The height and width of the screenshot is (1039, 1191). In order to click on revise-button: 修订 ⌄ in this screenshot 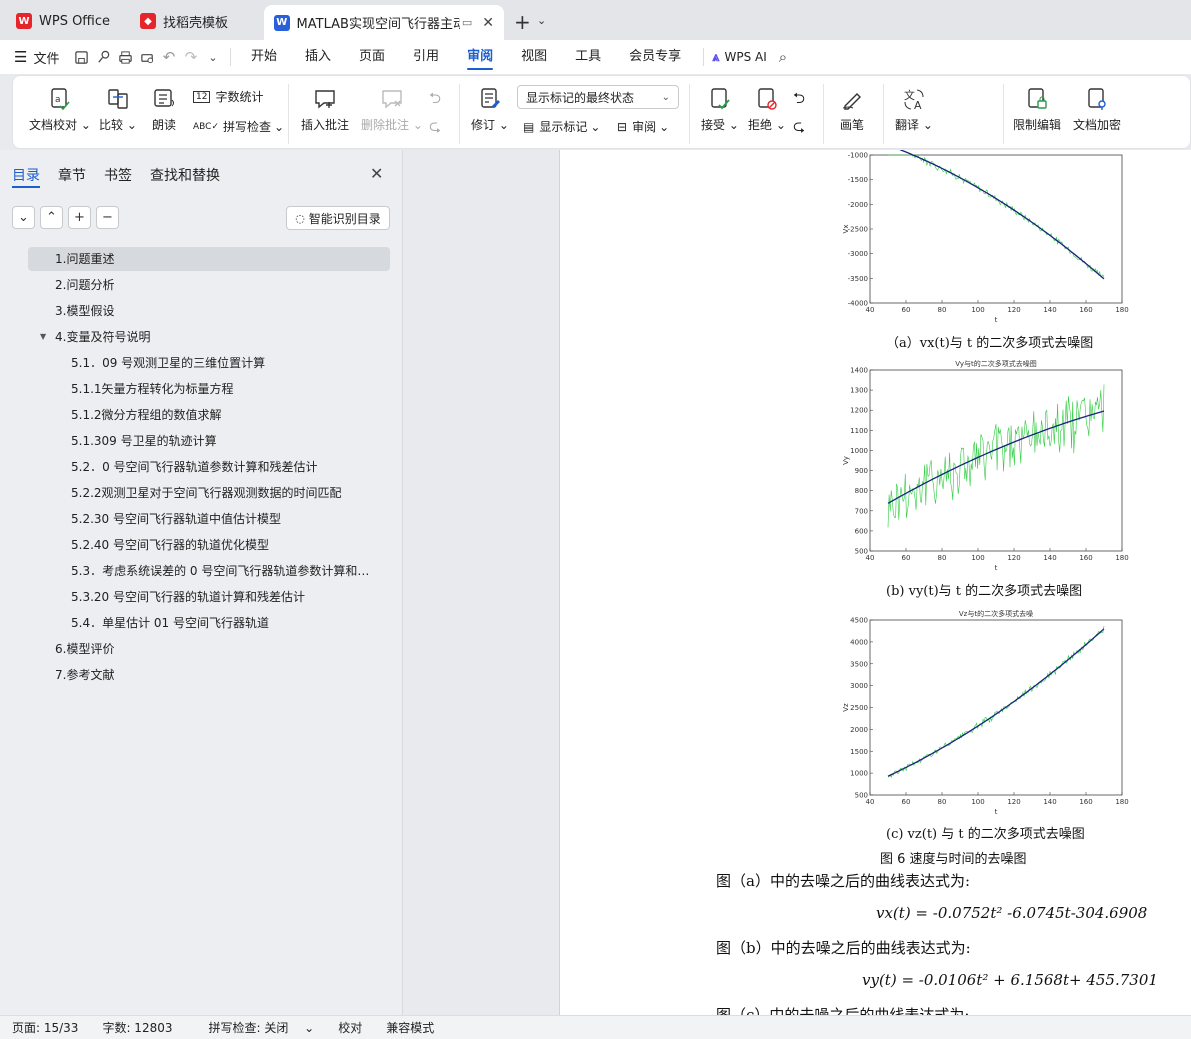, I will do `click(490, 109)`.